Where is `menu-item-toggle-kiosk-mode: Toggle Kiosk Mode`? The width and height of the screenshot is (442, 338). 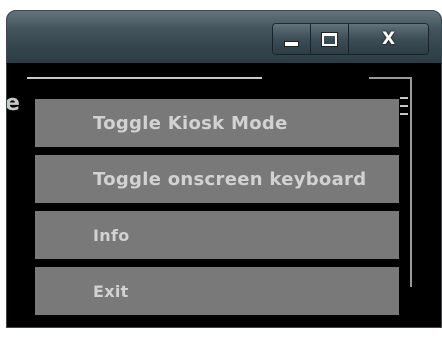 menu-item-toggle-kiosk-mode: Toggle Kiosk Mode is located at coordinates (217, 123).